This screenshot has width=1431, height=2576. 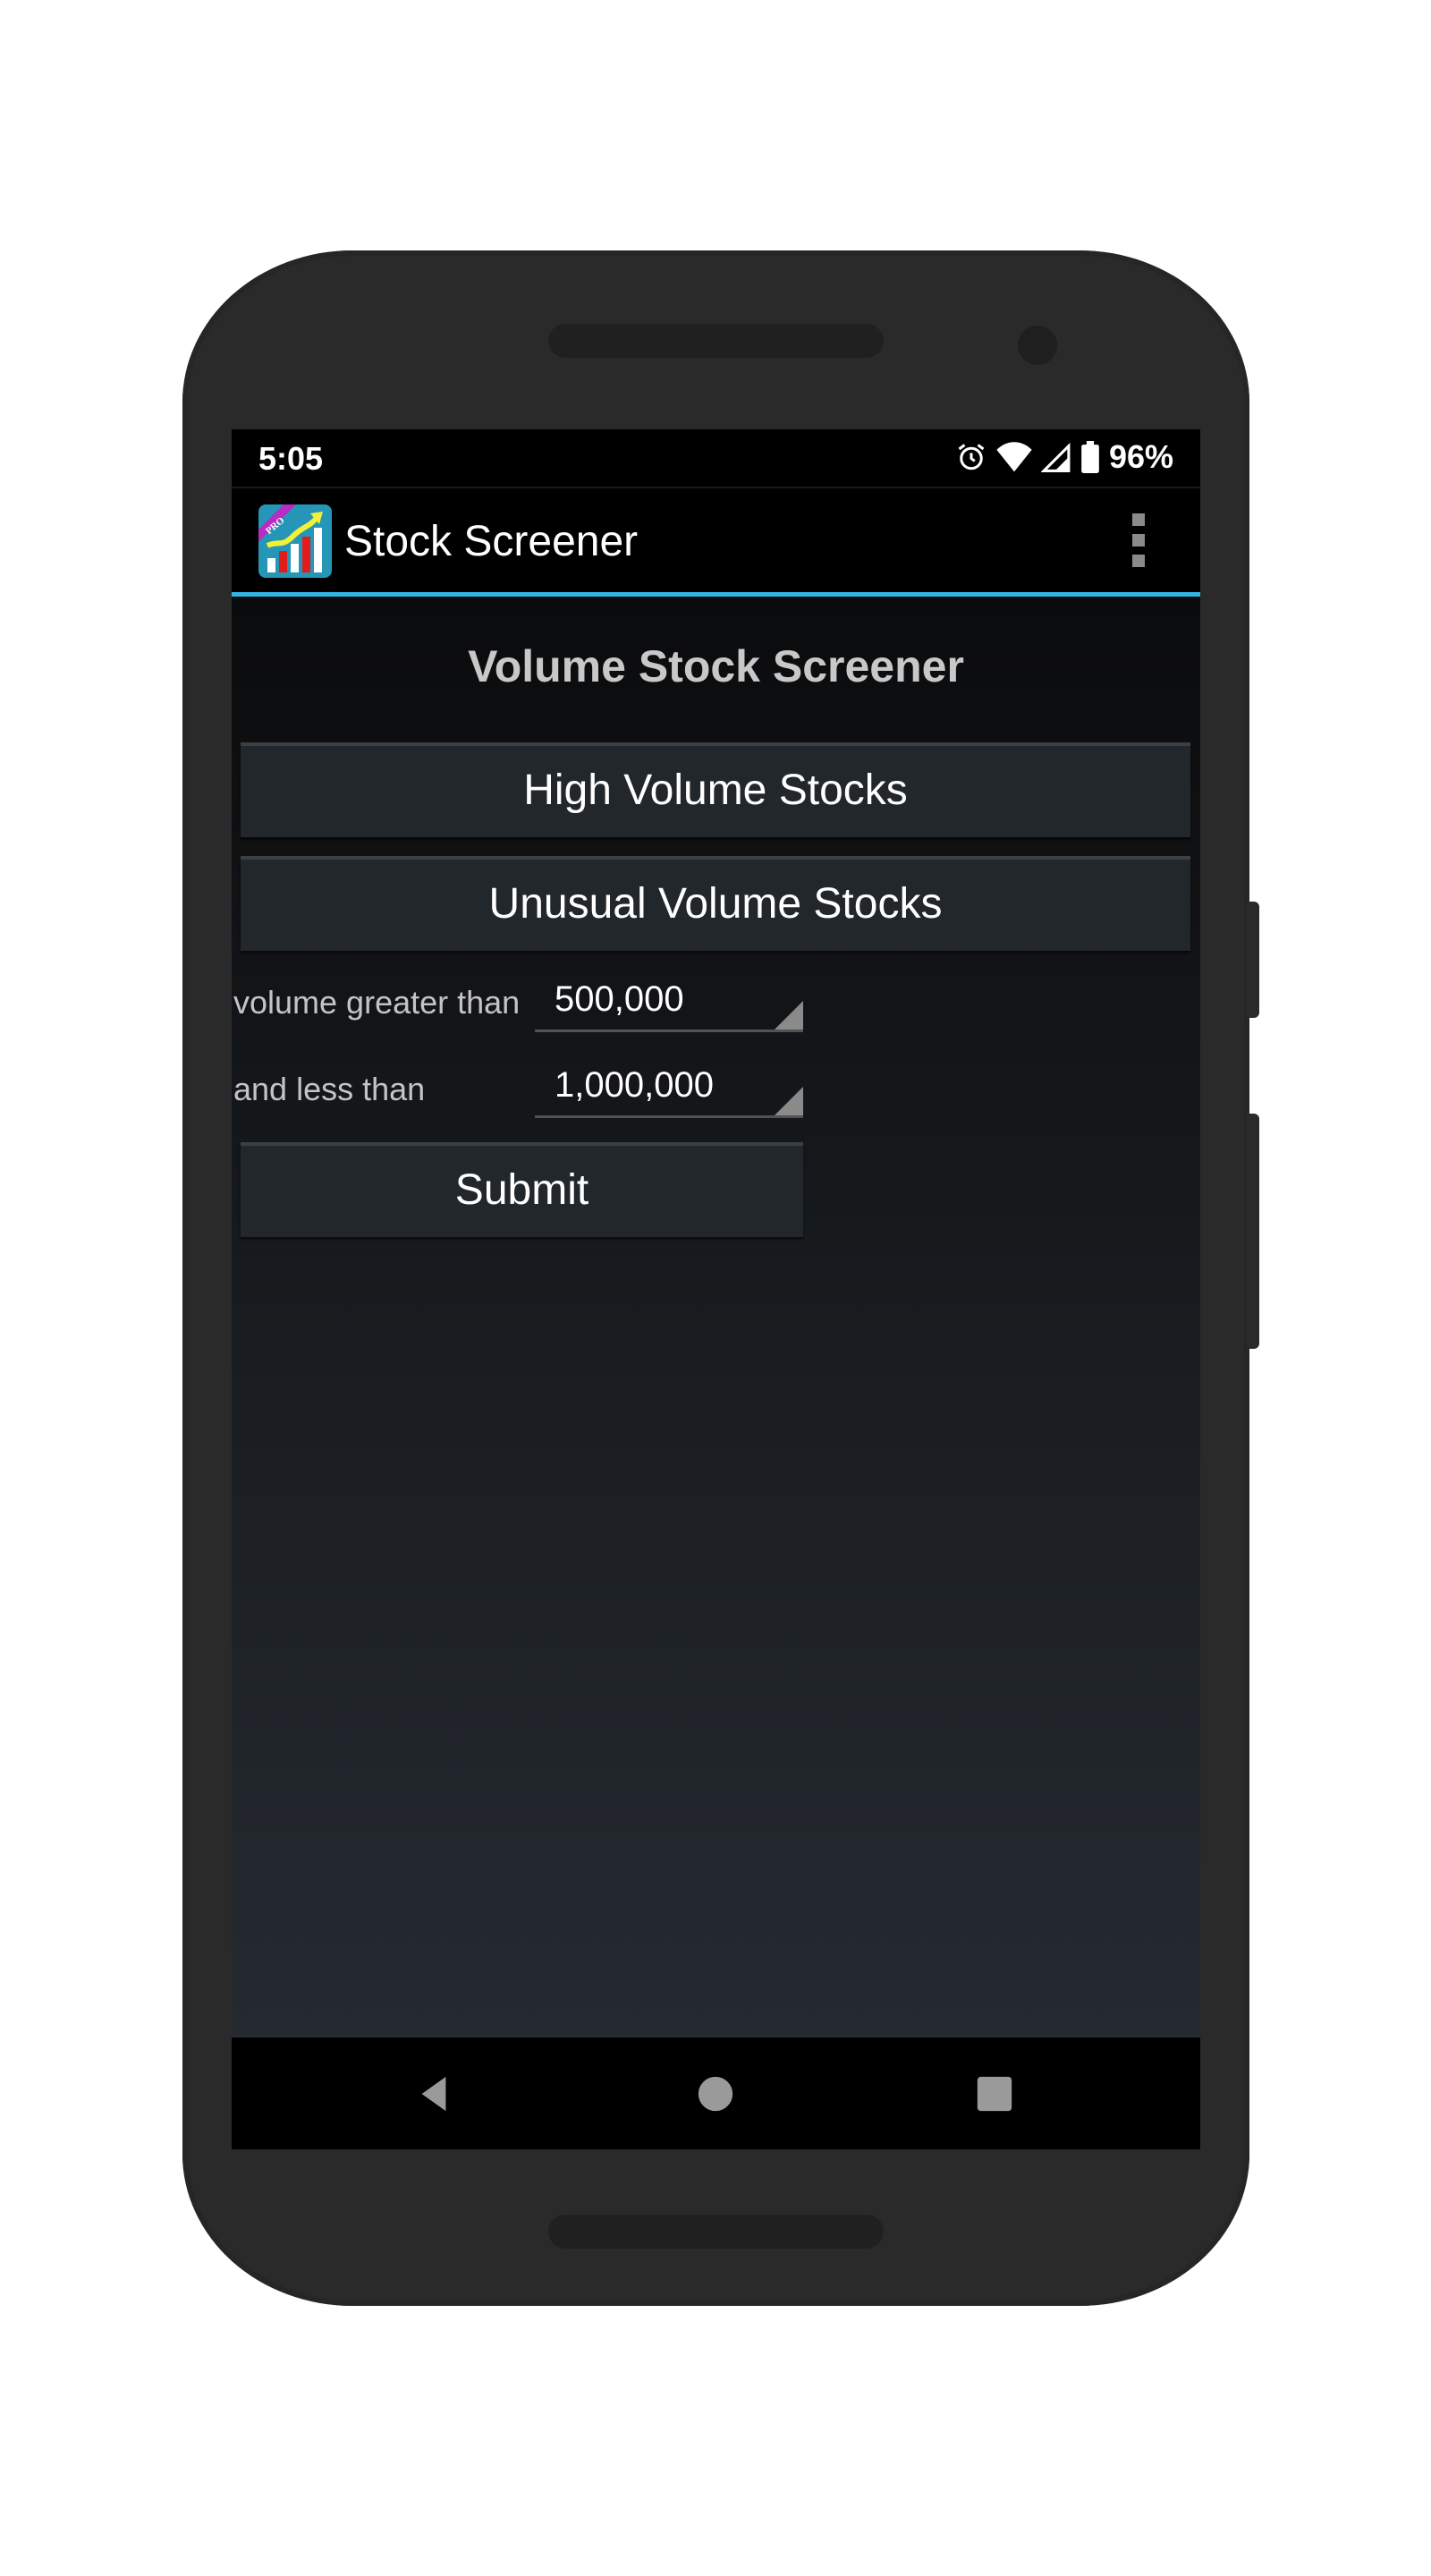 What do you see at coordinates (716, 2232) in the screenshot?
I see `bottom-speaker` at bounding box center [716, 2232].